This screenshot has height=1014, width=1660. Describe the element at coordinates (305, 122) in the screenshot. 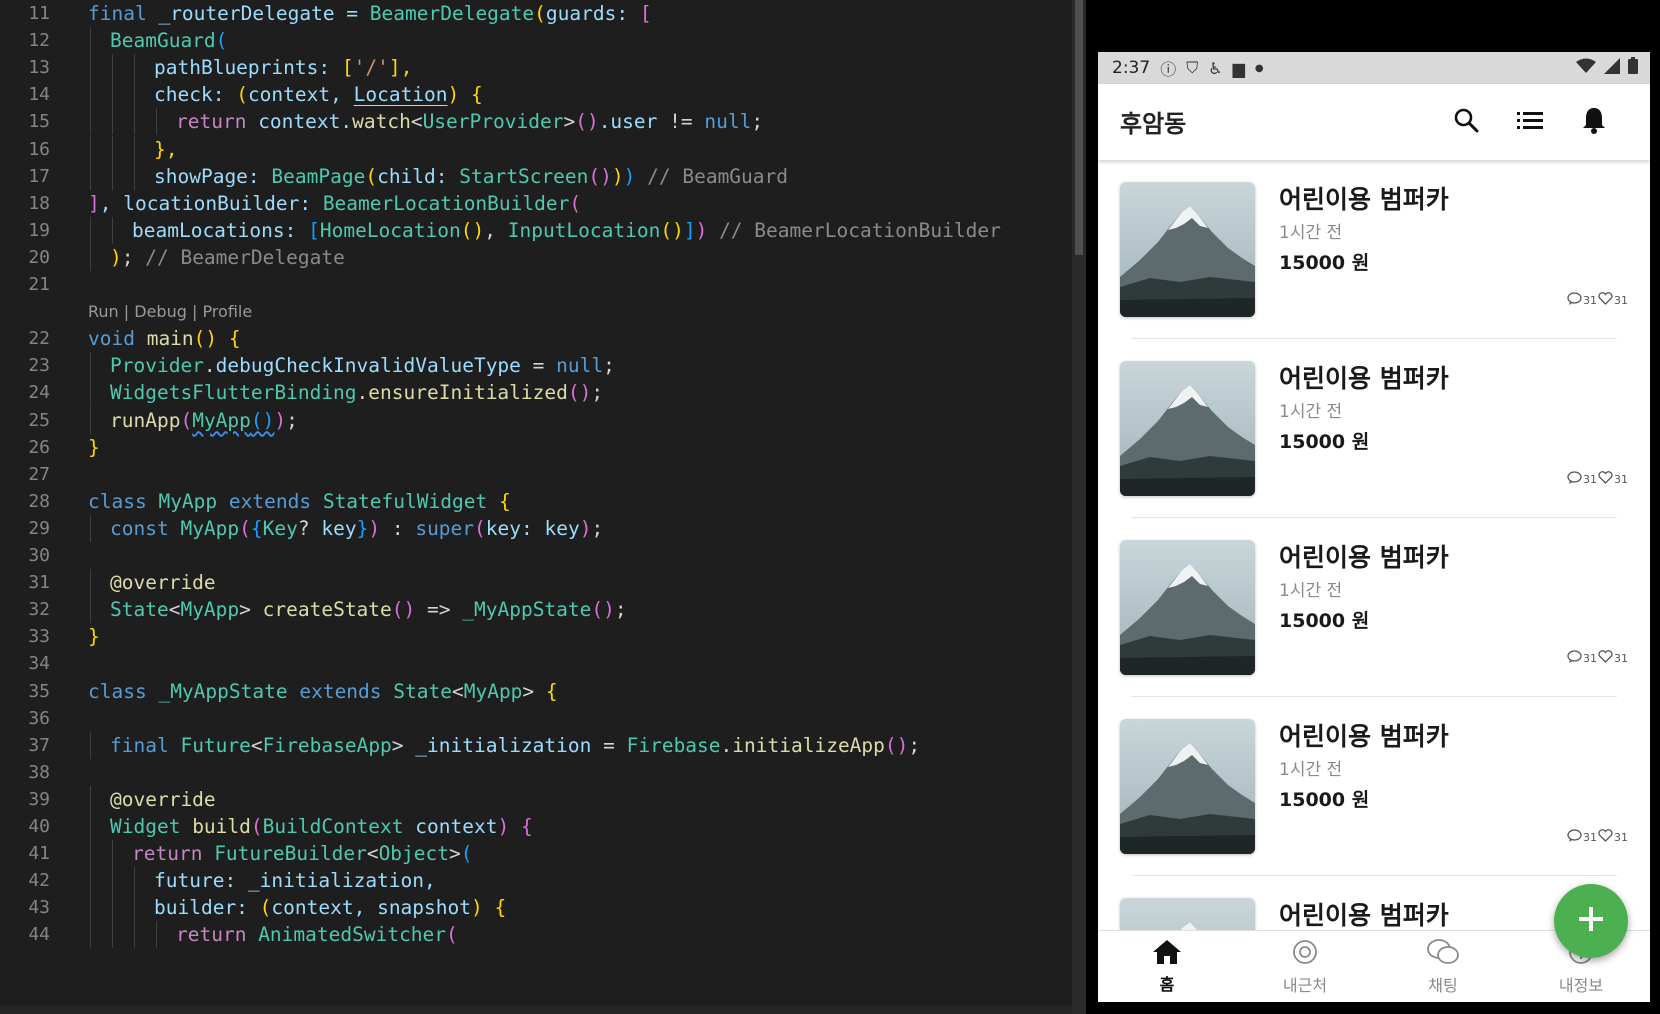

I see `code-token: context.` at that location.